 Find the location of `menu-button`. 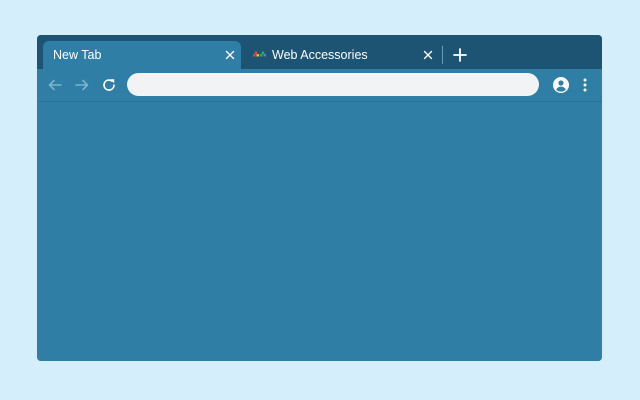

menu-button is located at coordinates (585, 85).